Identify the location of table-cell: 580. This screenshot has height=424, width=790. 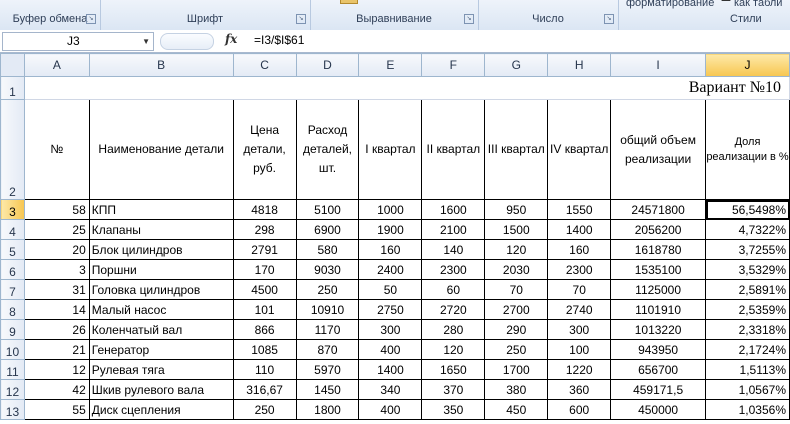
(327, 249).